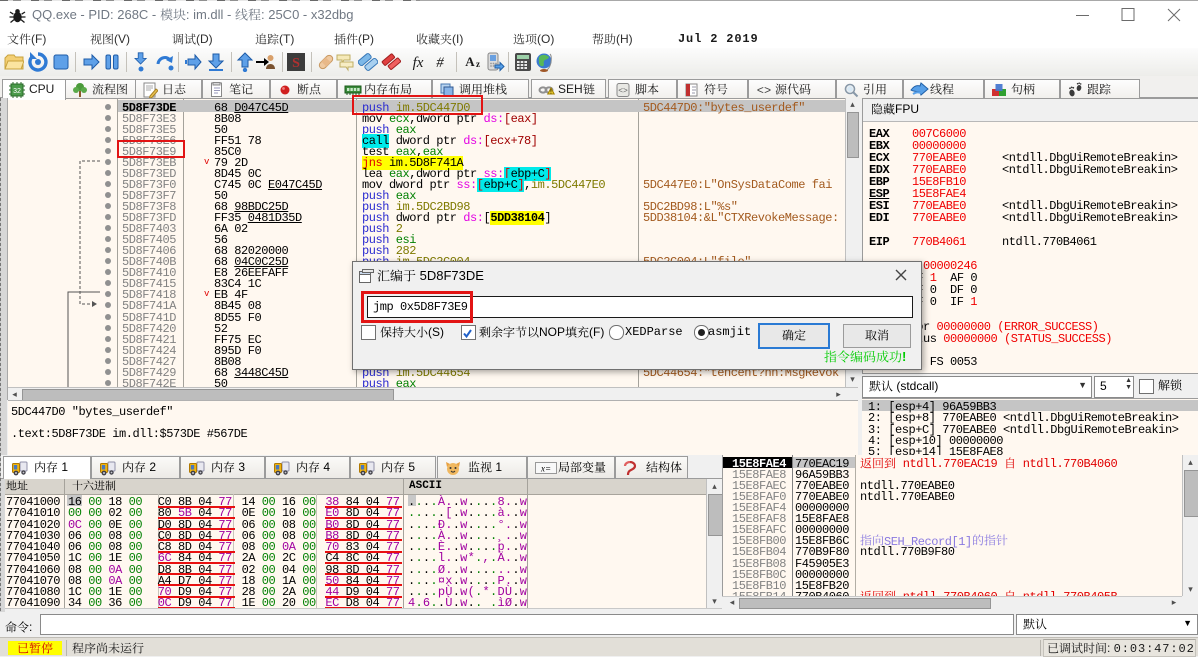  Describe the element at coordinates (296, 63) in the screenshot. I see `svg-text: S` at that location.